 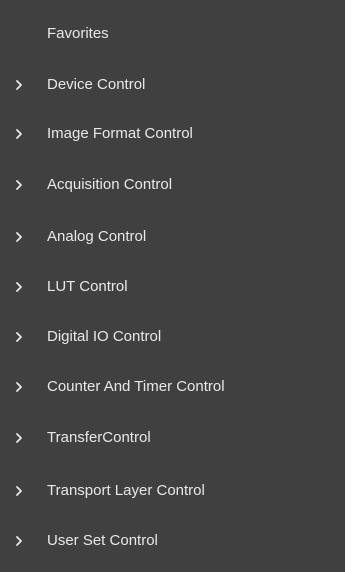 What do you see at coordinates (78, 33) in the screenshot?
I see `favorites-label: Favorites` at bounding box center [78, 33].